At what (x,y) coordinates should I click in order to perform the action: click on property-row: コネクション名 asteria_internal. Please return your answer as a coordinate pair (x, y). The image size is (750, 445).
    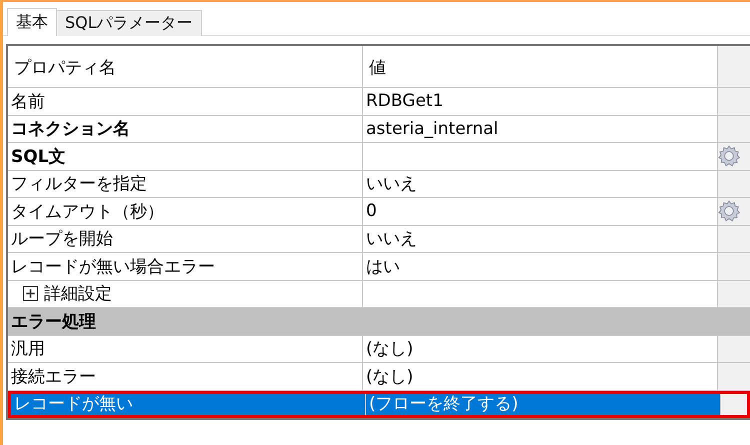
    Looking at the image, I should click on (379, 129).